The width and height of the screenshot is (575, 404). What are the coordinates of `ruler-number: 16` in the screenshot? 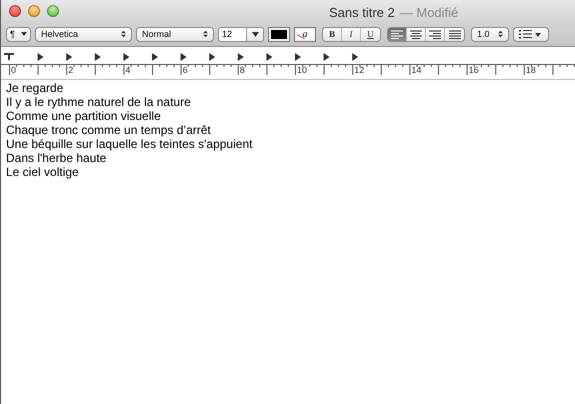 It's located at (473, 70).